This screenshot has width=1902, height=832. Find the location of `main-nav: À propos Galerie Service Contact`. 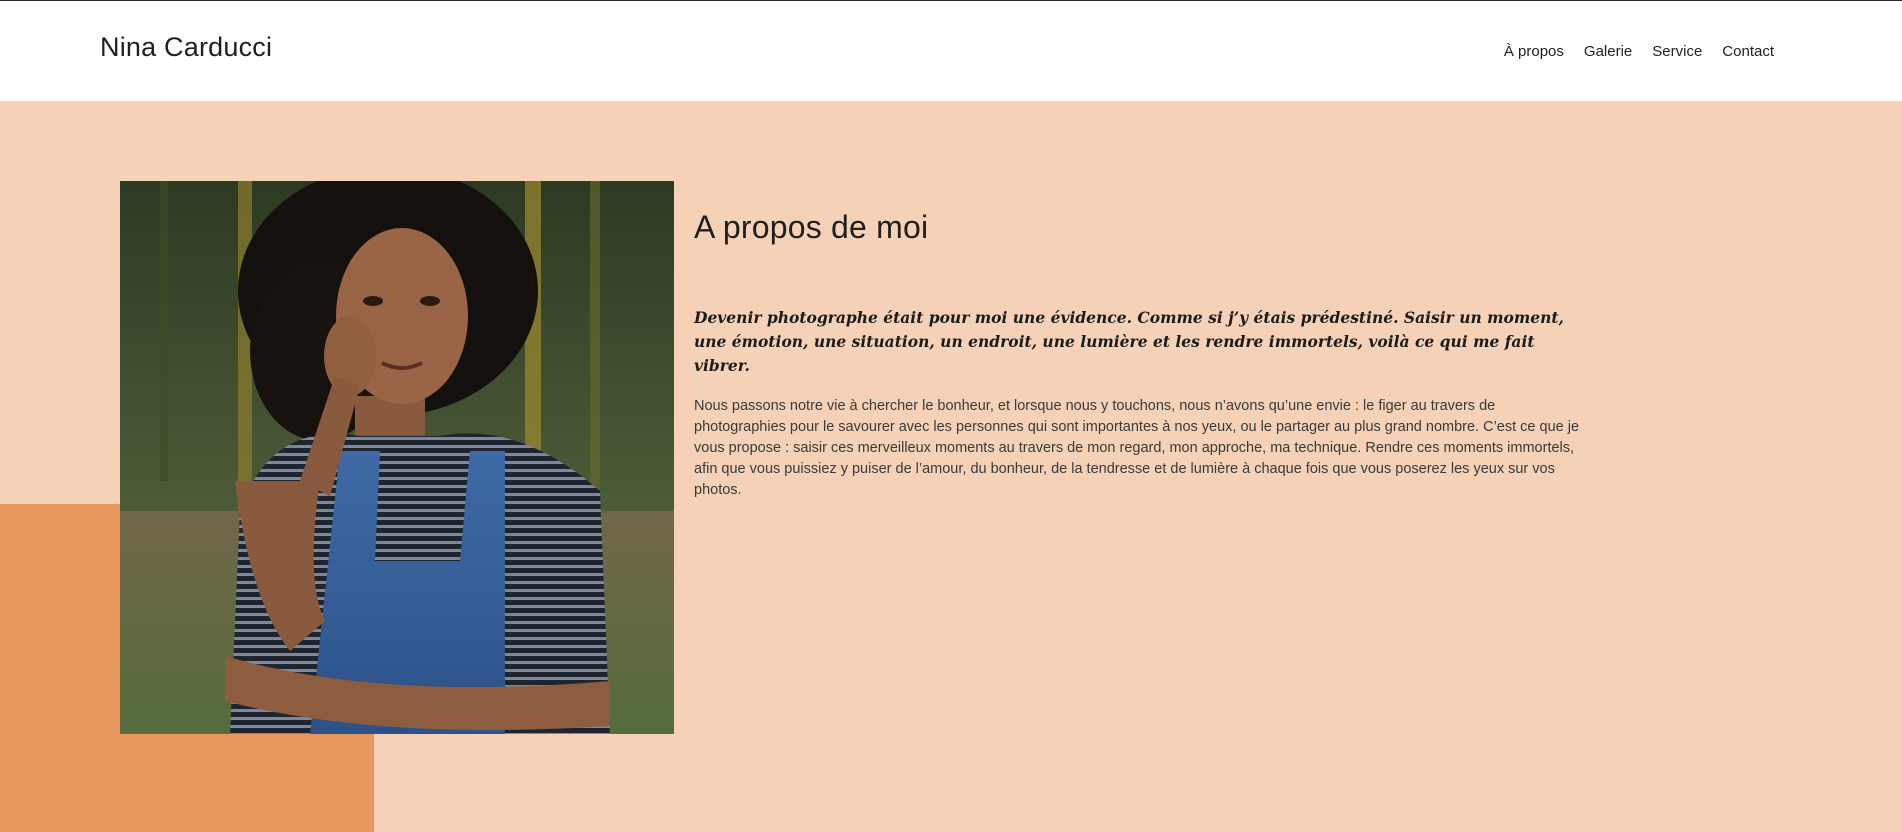

main-nav: À propos Galerie Service Contact is located at coordinates (1639, 51).